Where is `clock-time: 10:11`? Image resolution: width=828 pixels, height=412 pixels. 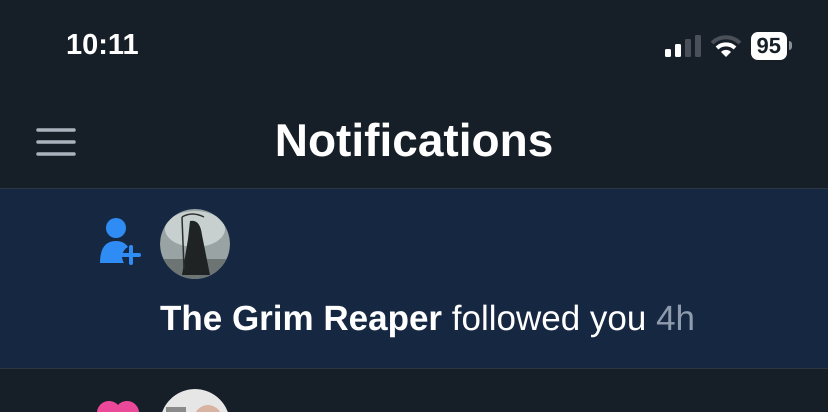 clock-time: 10:11 is located at coordinates (102, 45).